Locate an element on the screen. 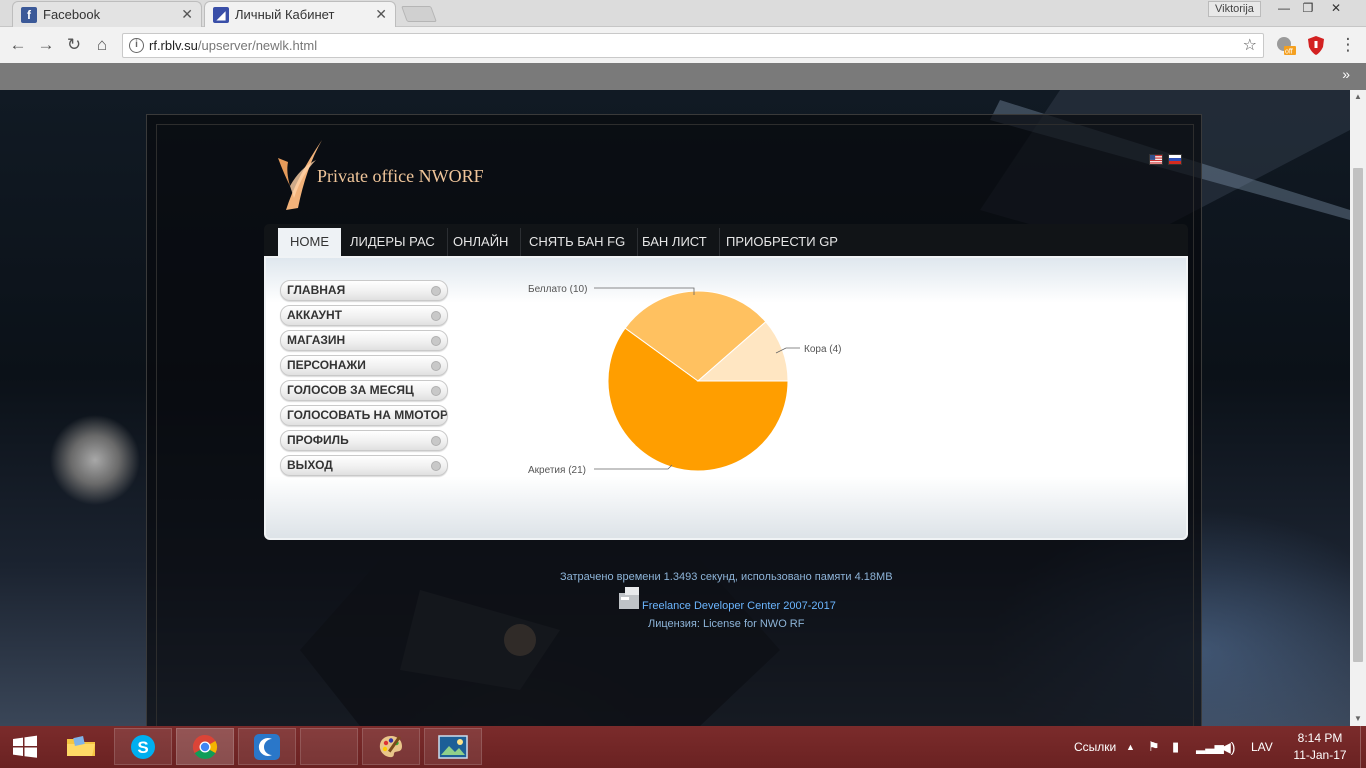 The width and height of the screenshot is (1366, 768). nav-online: ОНЛАЙН is located at coordinates (481, 242).